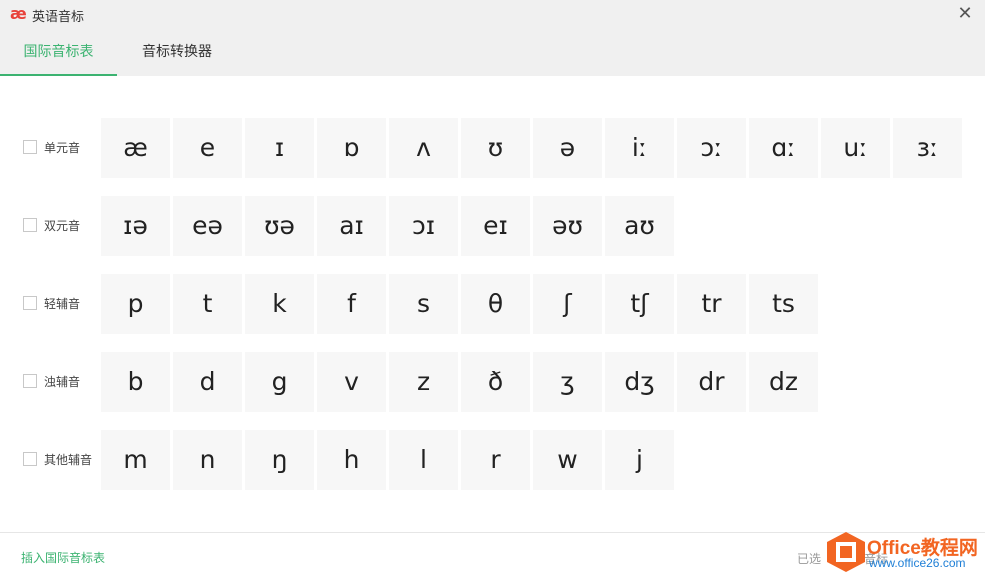  What do you see at coordinates (279, 226) in the screenshot?
I see `phonetic-symbol-button: ʊə` at bounding box center [279, 226].